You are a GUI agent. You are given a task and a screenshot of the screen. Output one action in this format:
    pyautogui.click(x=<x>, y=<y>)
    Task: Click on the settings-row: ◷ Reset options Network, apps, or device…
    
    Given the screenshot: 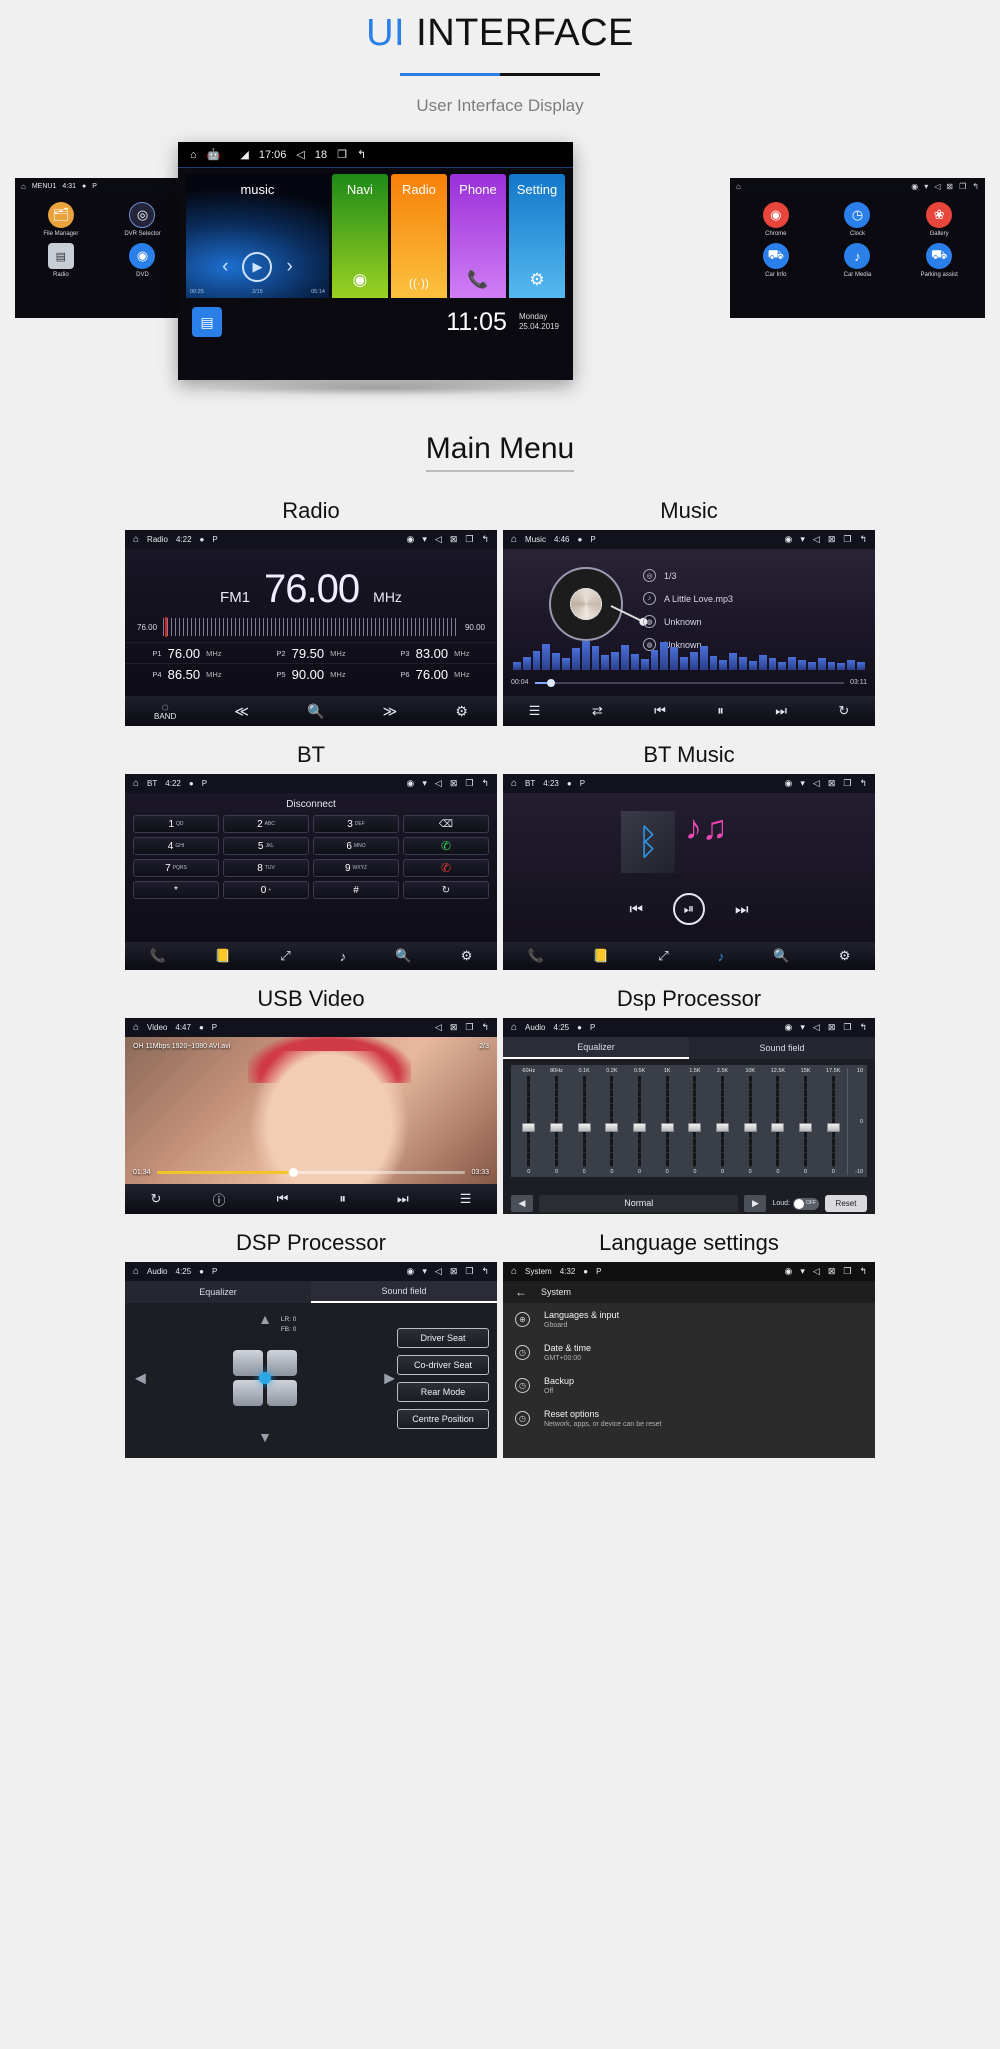 What is the action you would take?
    pyautogui.click(x=689, y=1418)
    